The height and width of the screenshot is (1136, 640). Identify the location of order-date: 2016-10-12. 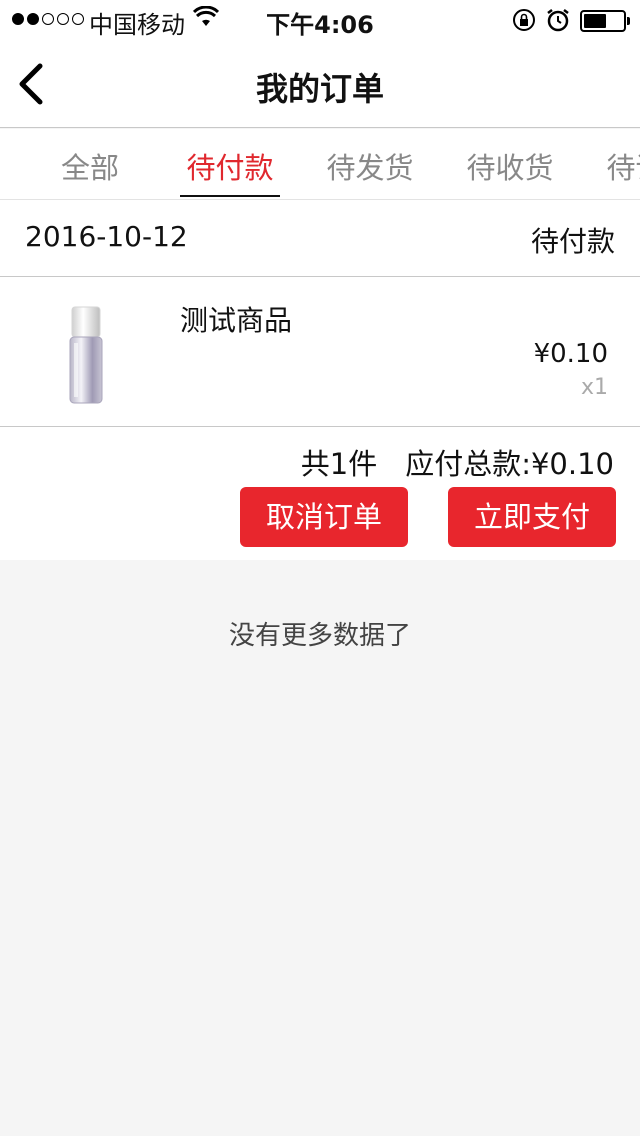
(106, 236).